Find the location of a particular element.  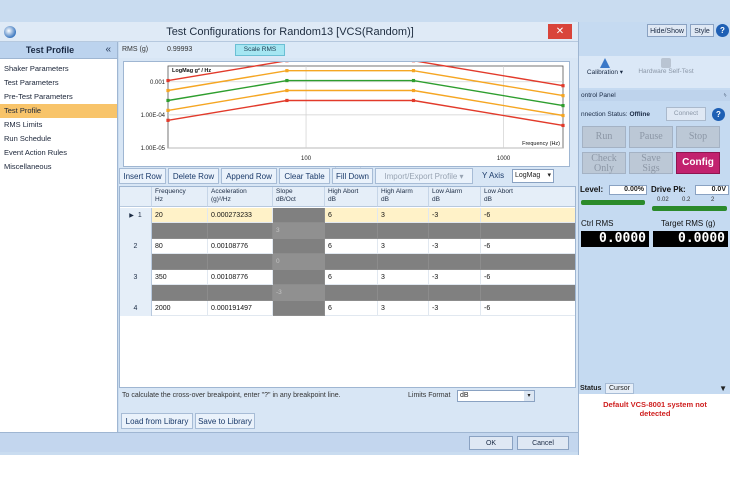

row-header: 2 is located at coordinates (136, 246).